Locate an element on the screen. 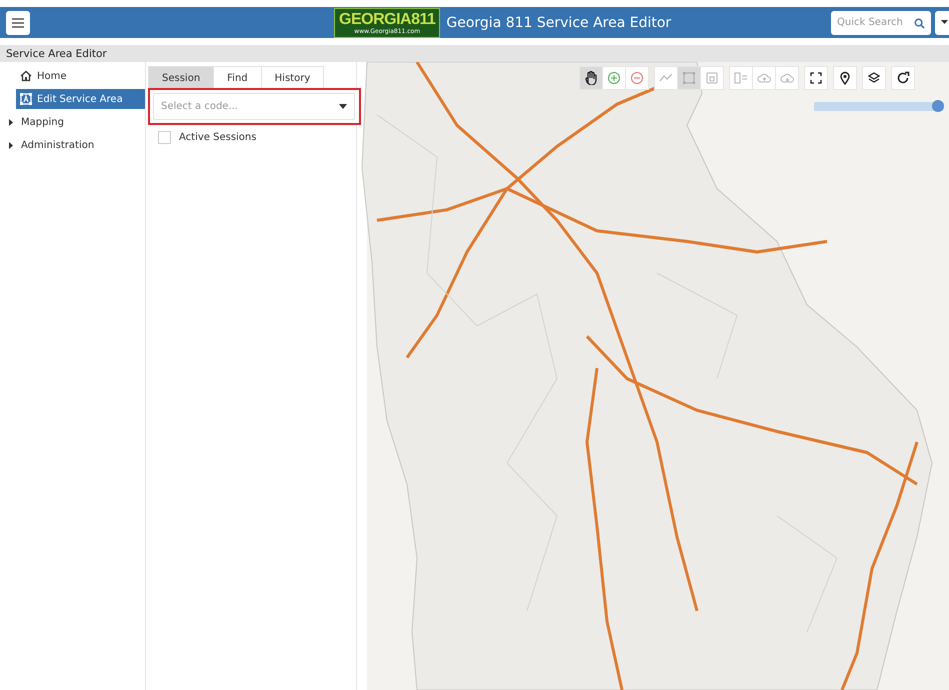 The height and width of the screenshot is (690, 949). sidebar-group: Mapping is located at coordinates (72, 122).